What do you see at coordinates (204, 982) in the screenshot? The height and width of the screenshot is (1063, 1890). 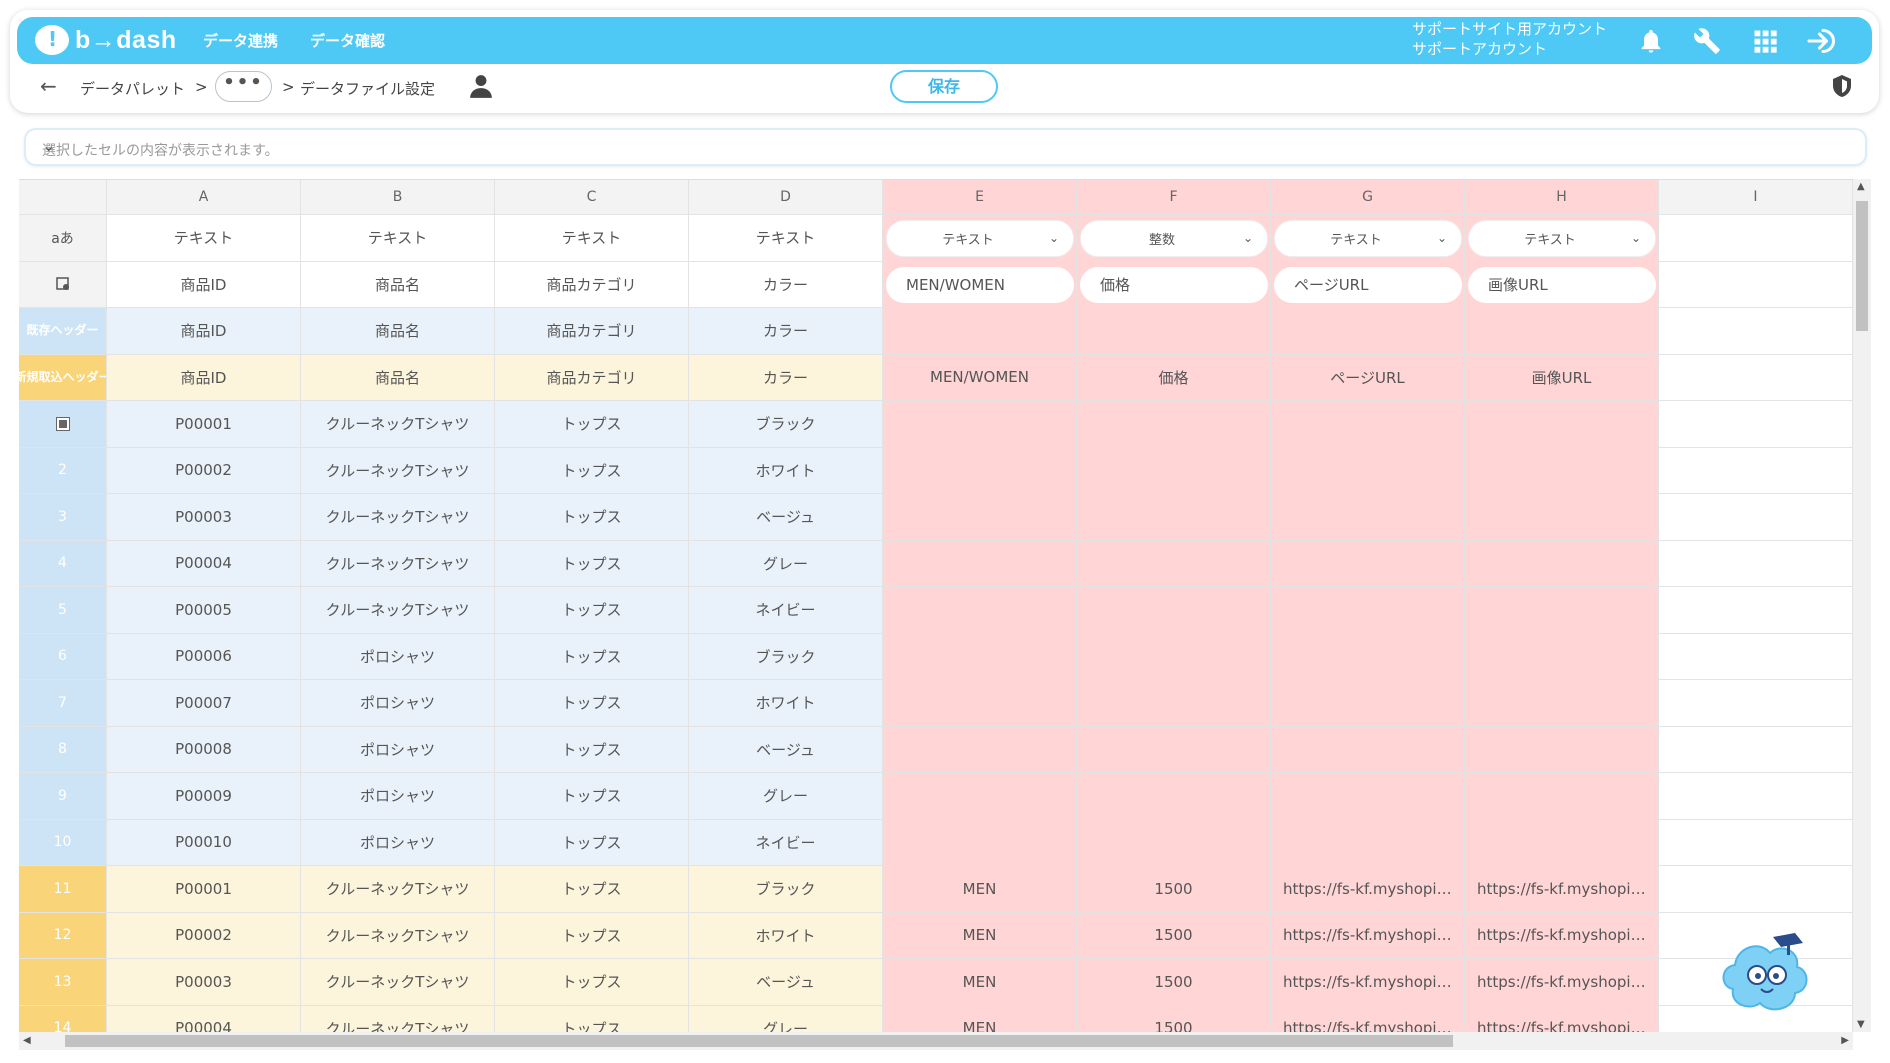 I see `data-cell: P00003` at bounding box center [204, 982].